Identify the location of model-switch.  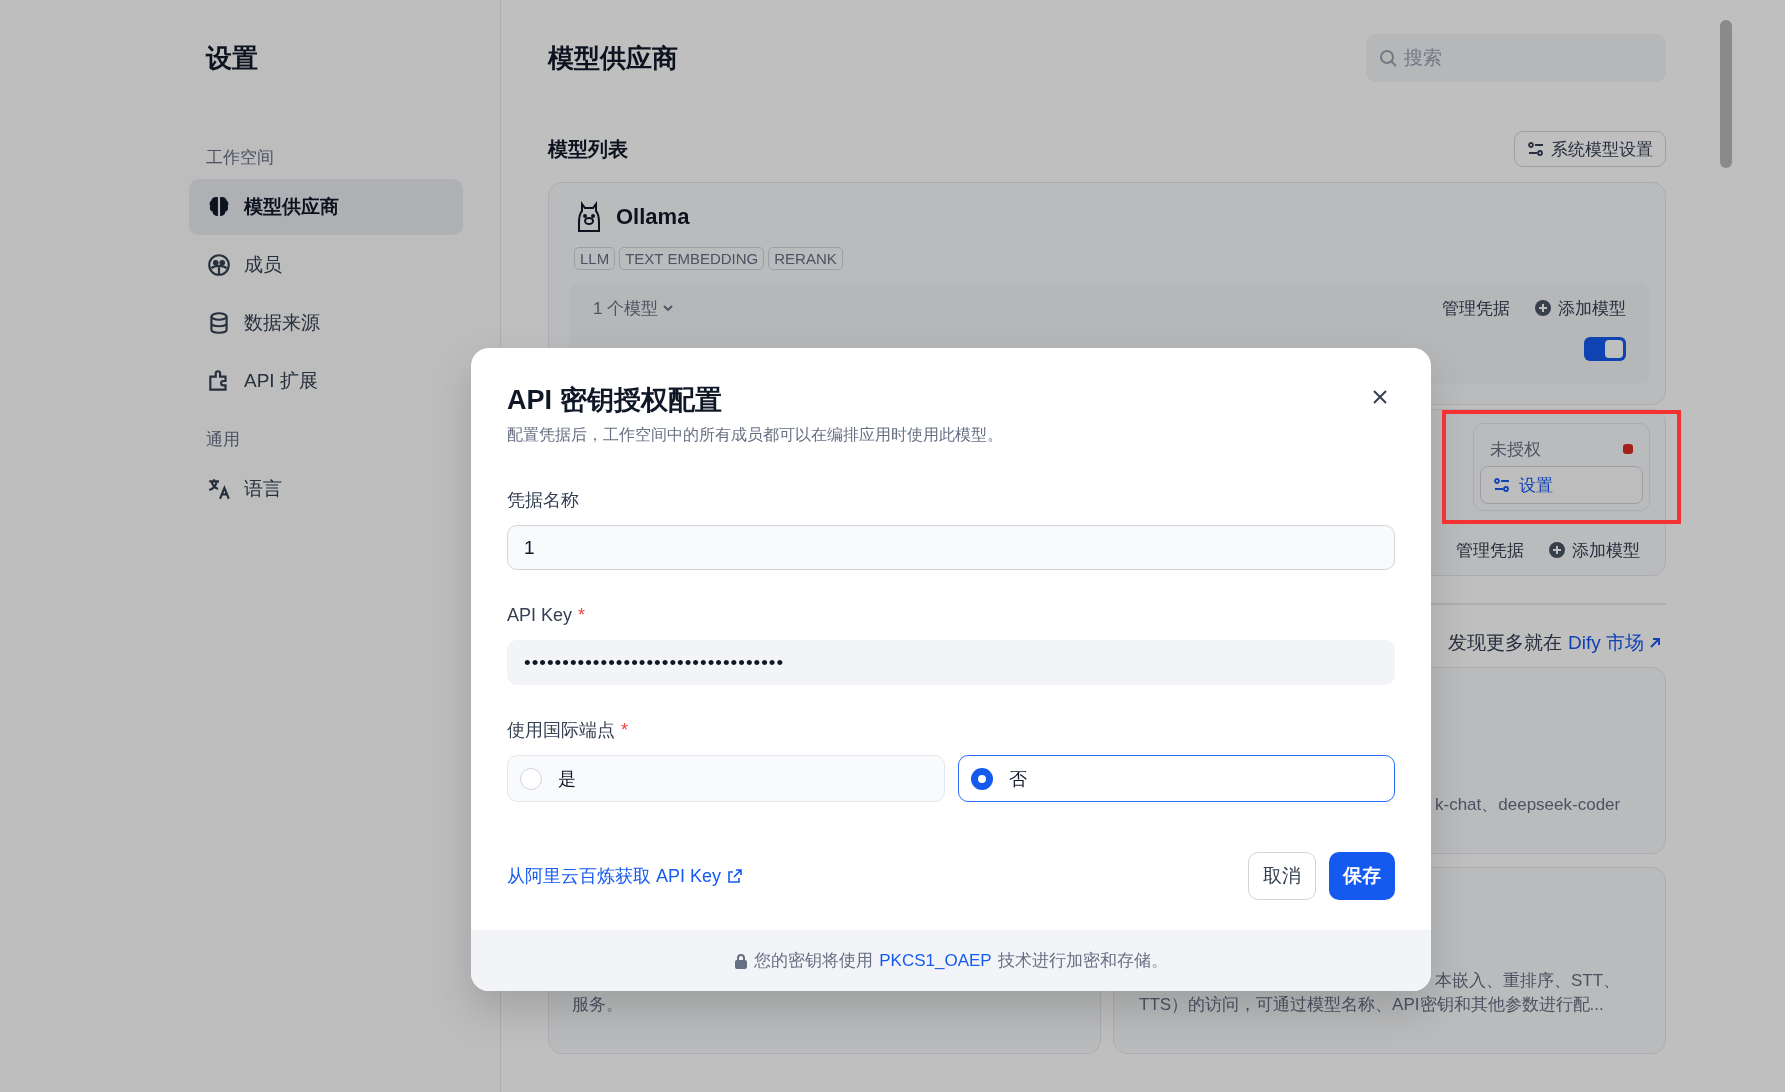
(1605, 349).